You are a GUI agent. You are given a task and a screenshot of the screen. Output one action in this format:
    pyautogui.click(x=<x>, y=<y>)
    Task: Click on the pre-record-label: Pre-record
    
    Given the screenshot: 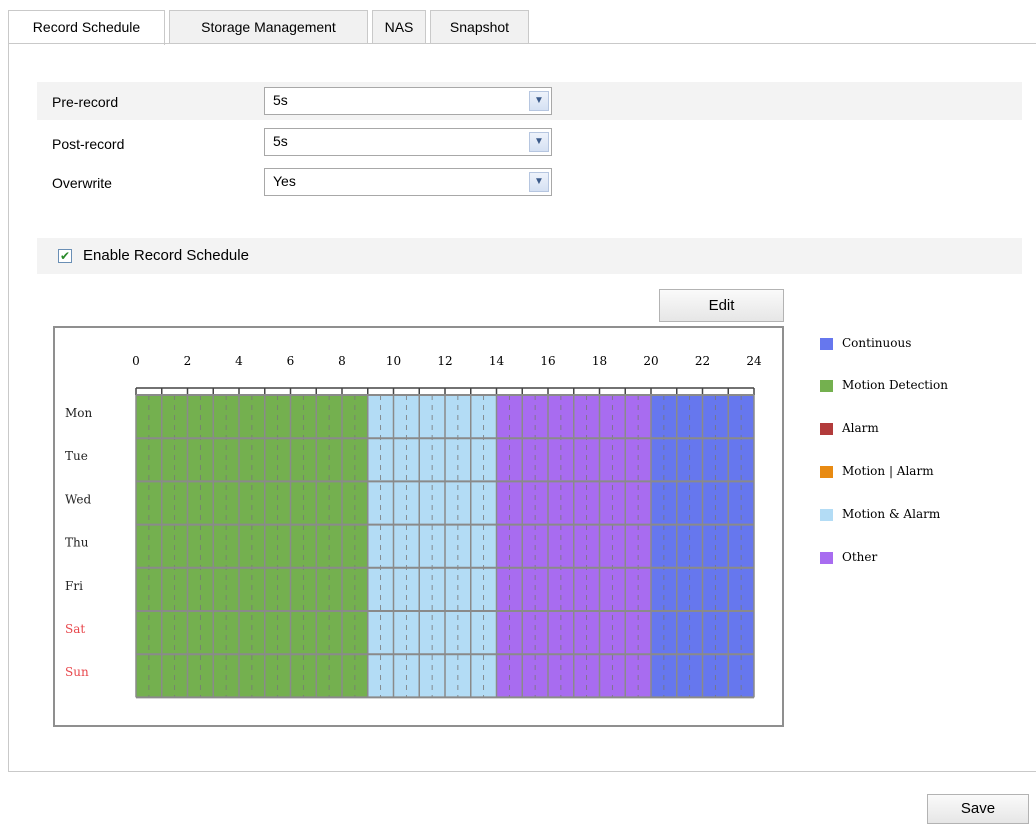 What is the action you would take?
    pyautogui.click(x=85, y=102)
    